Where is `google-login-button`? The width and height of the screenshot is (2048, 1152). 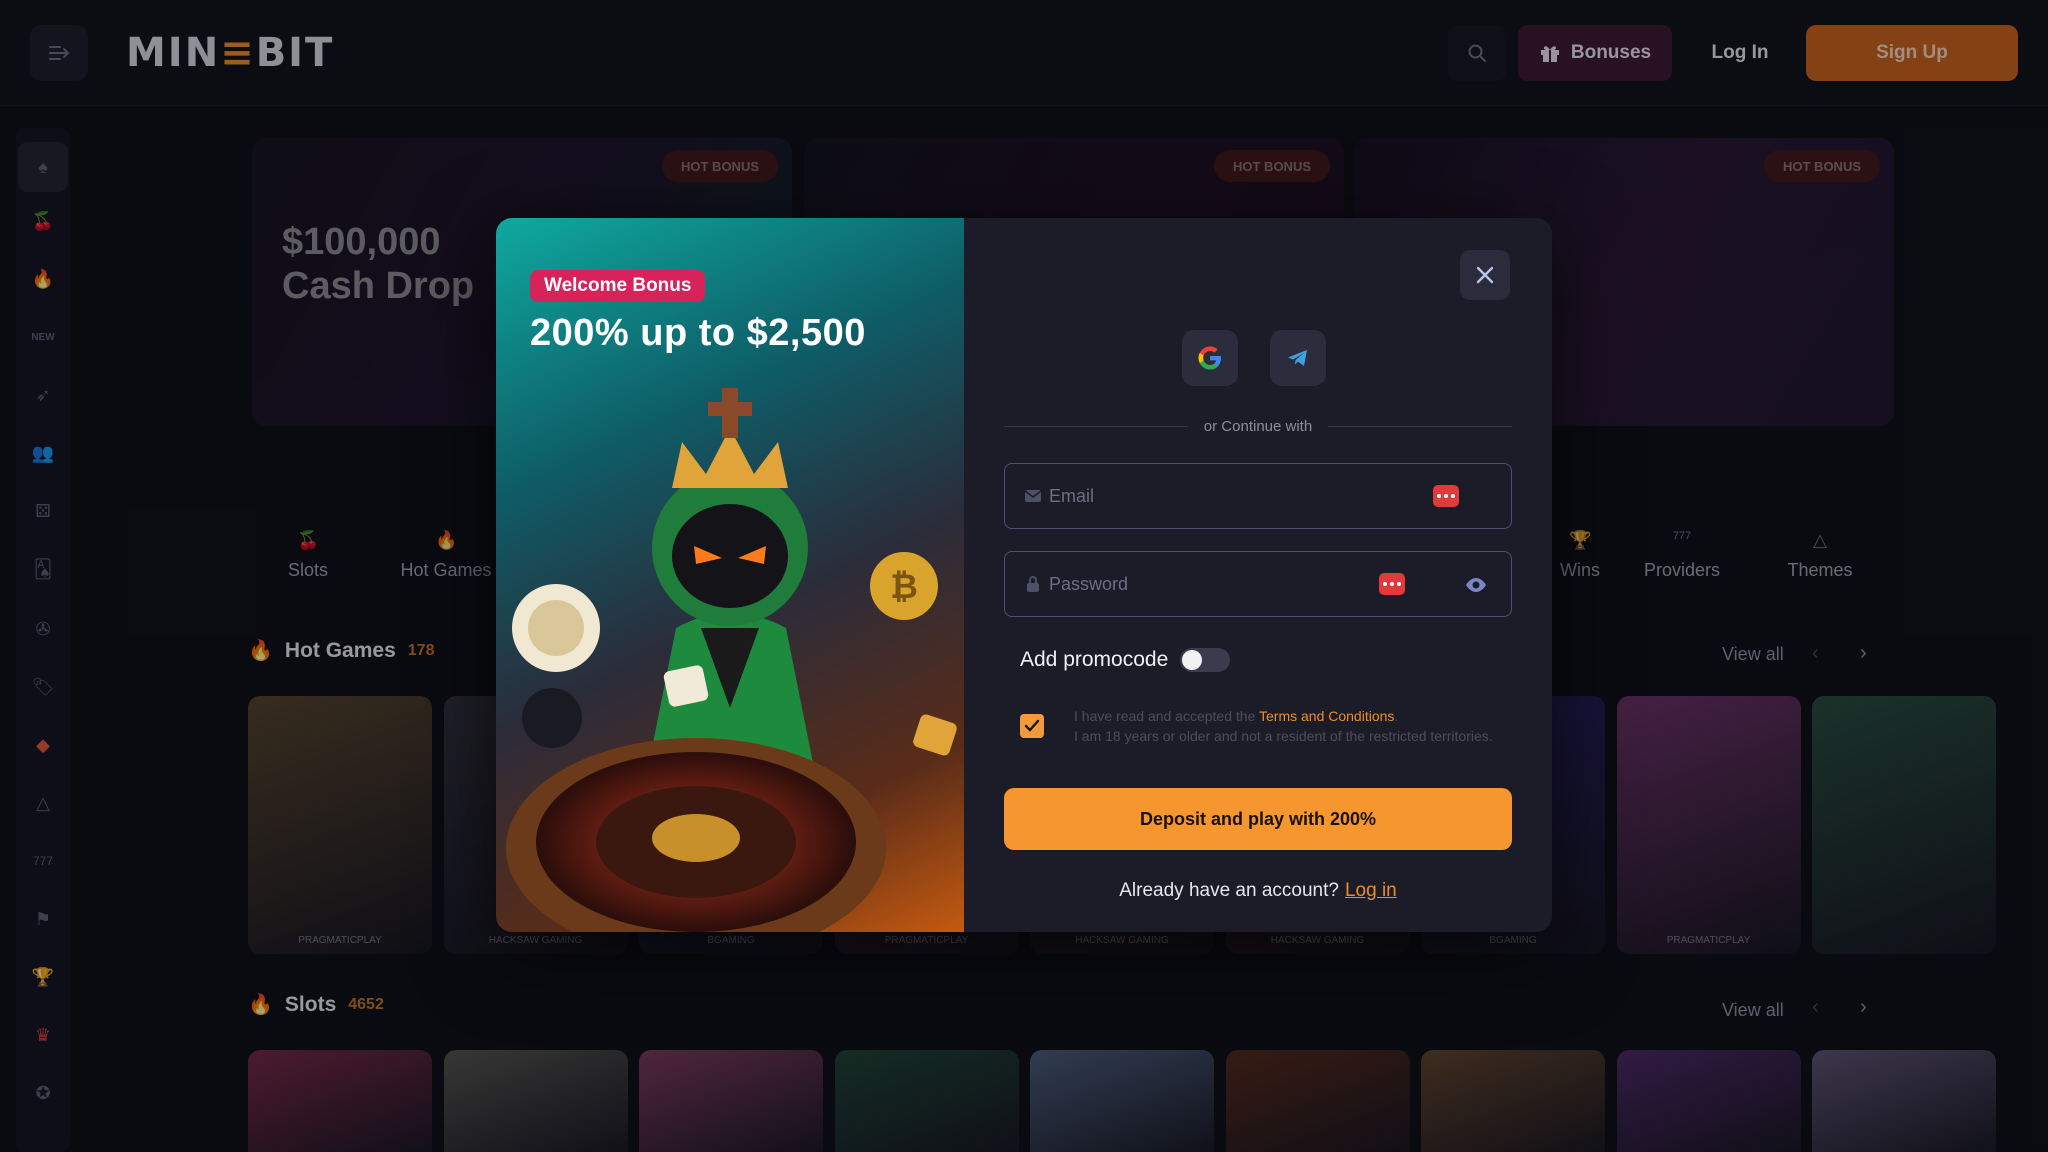
google-login-button is located at coordinates (1210, 358).